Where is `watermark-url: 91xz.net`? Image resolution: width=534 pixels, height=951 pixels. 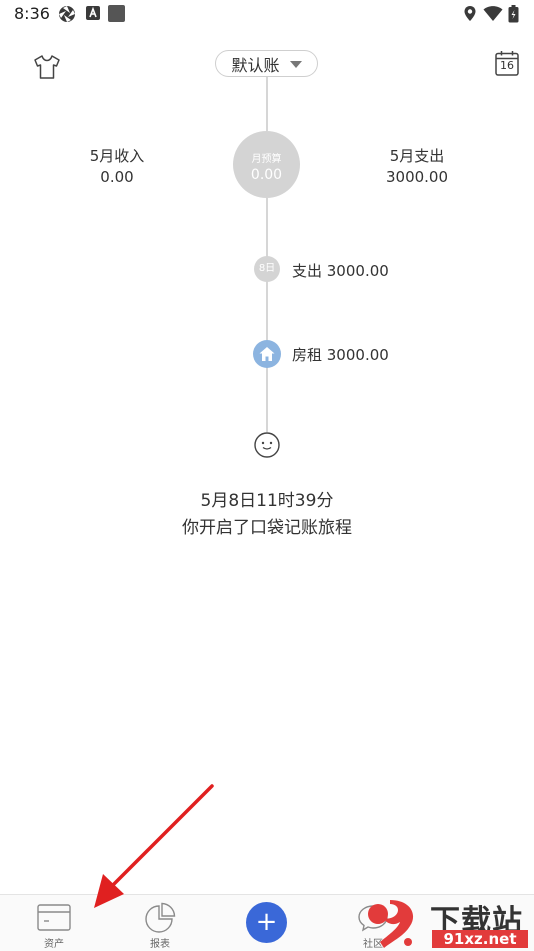
watermark-url: 91xz.net is located at coordinates (480, 939).